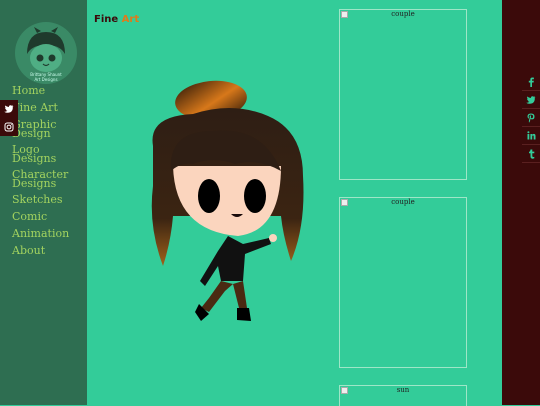  What do you see at coordinates (531, 136) in the screenshot?
I see `linkedin-icon` at bounding box center [531, 136].